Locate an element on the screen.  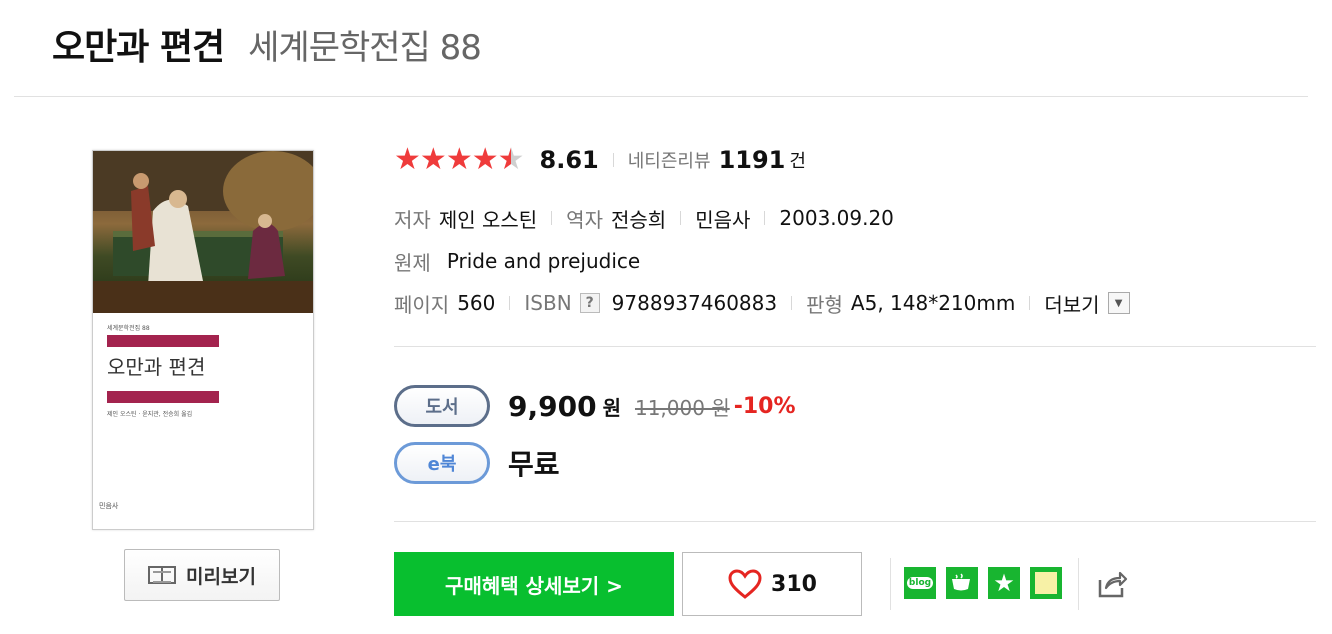
ebook-format-tab: e북 is located at coordinates (442, 463).